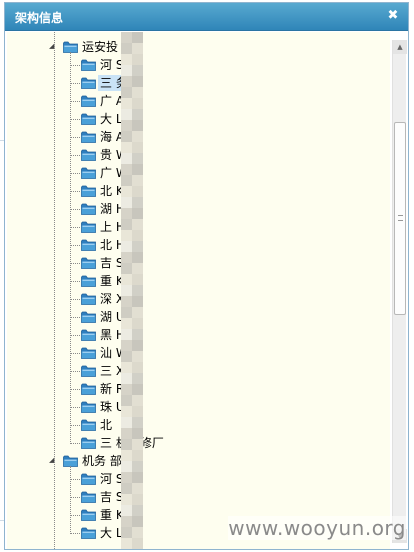  What do you see at coordinates (187, 335) in the screenshot?
I see `tree-item: 黑 HRB` at bounding box center [187, 335].